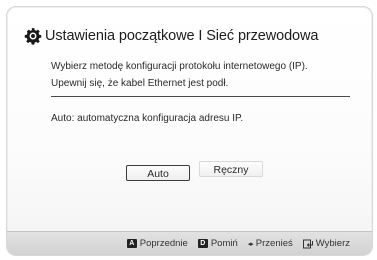  Describe the element at coordinates (202, 243) in the screenshot. I see `d-key-icon: D` at that location.